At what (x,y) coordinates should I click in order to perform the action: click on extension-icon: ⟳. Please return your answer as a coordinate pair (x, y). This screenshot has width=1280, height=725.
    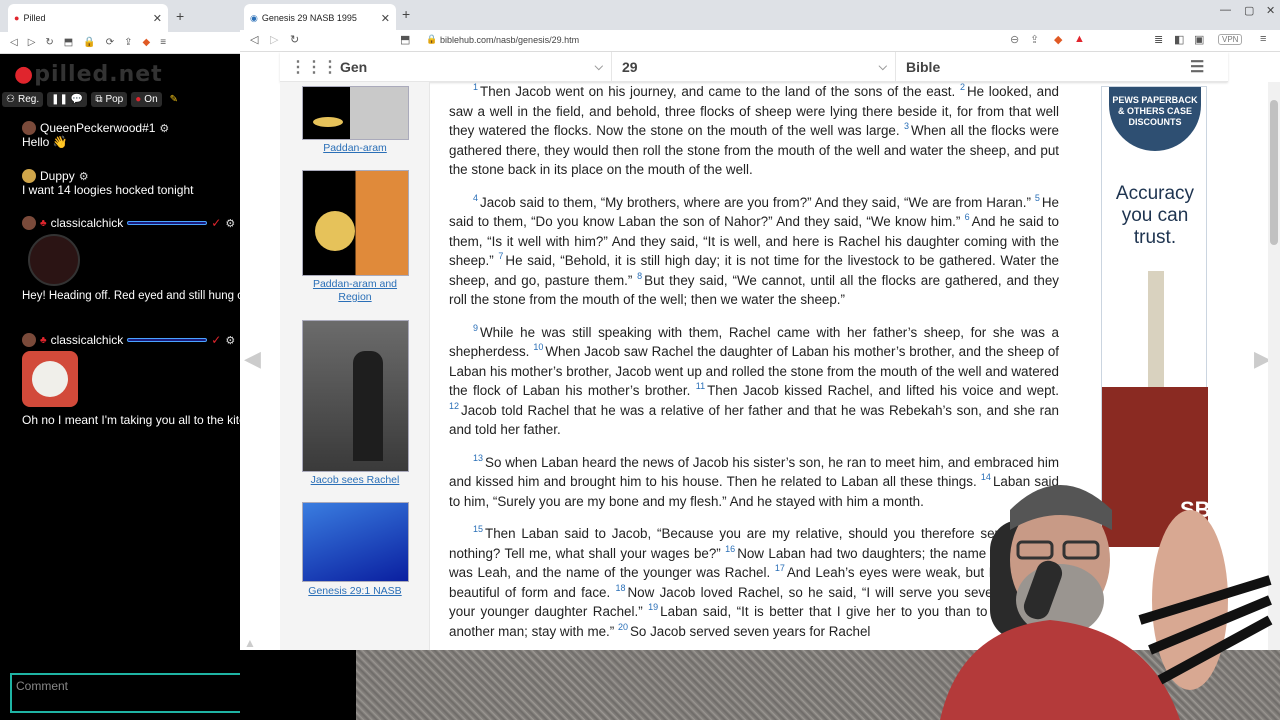
    Looking at the image, I should click on (110, 42).